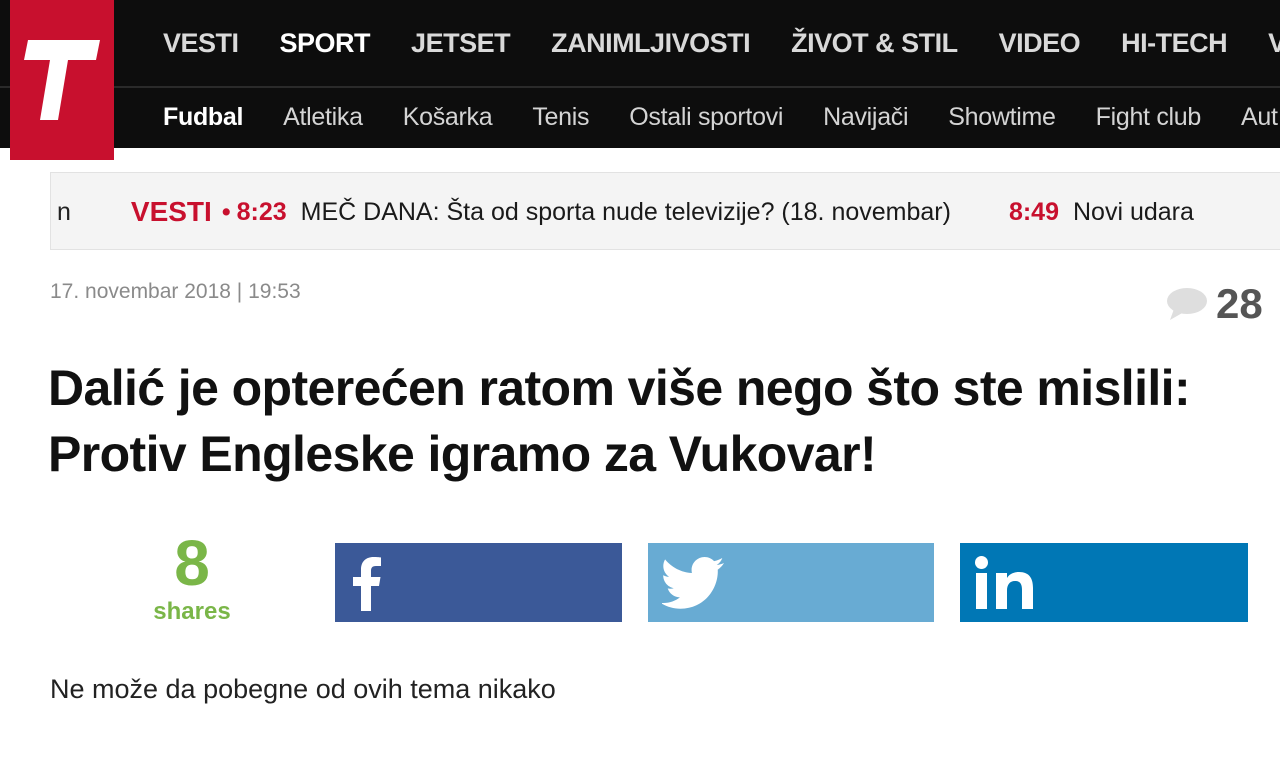  Describe the element at coordinates (1239, 303) in the screenshot. I see `comment-count: 28` at that location.